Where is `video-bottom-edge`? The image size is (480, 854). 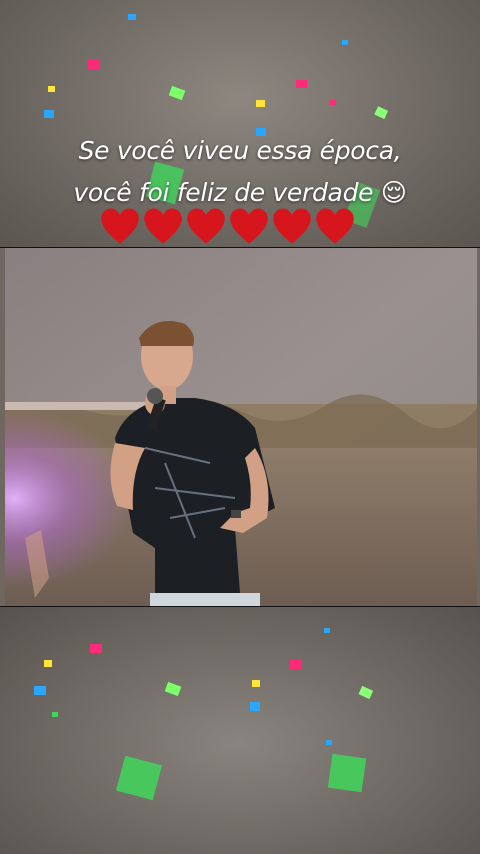
video-bottom-edge is located at coordinates (240, 606).